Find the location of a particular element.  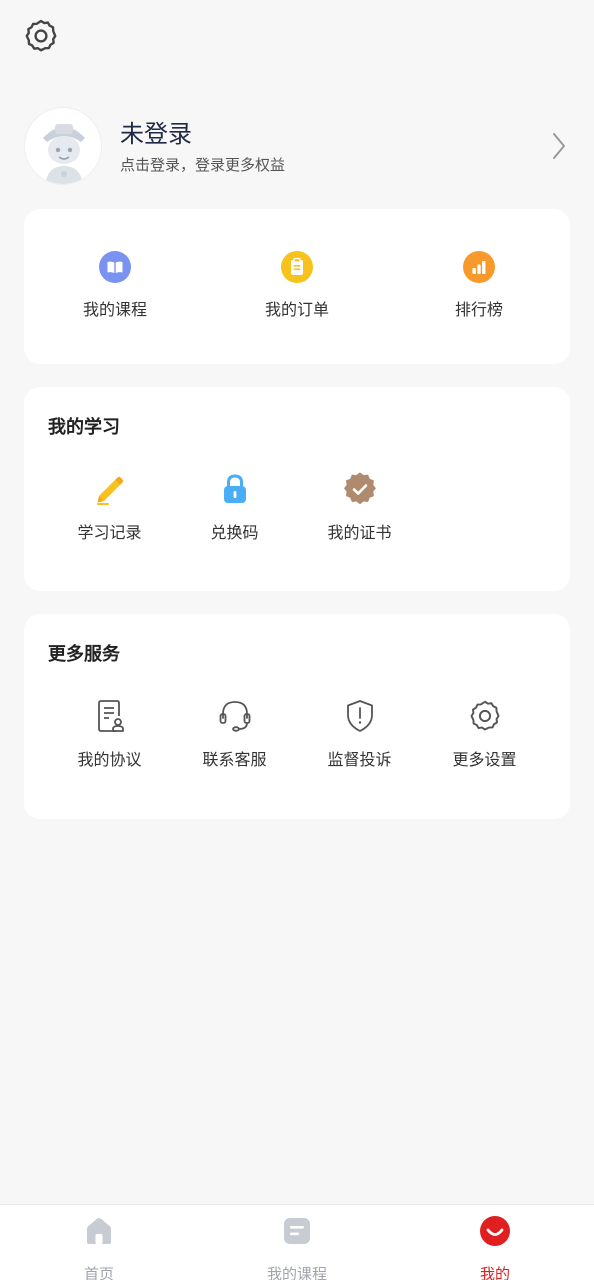

bottom-tab-bar: 首页 我的课程 我的 is located at coordinates (297, 1242).